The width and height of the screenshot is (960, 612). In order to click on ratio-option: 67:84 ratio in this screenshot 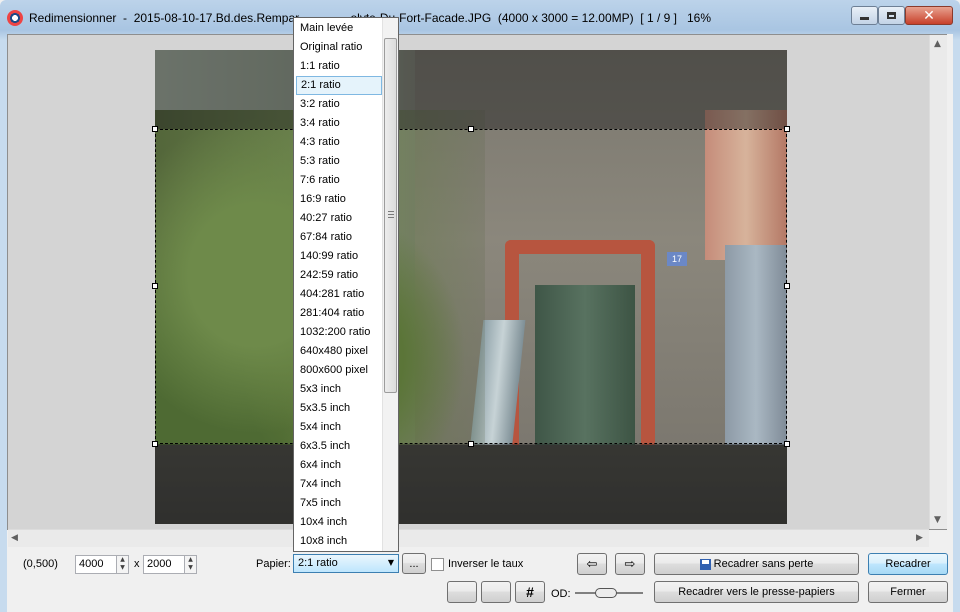, I will do `click(339, 237)`.